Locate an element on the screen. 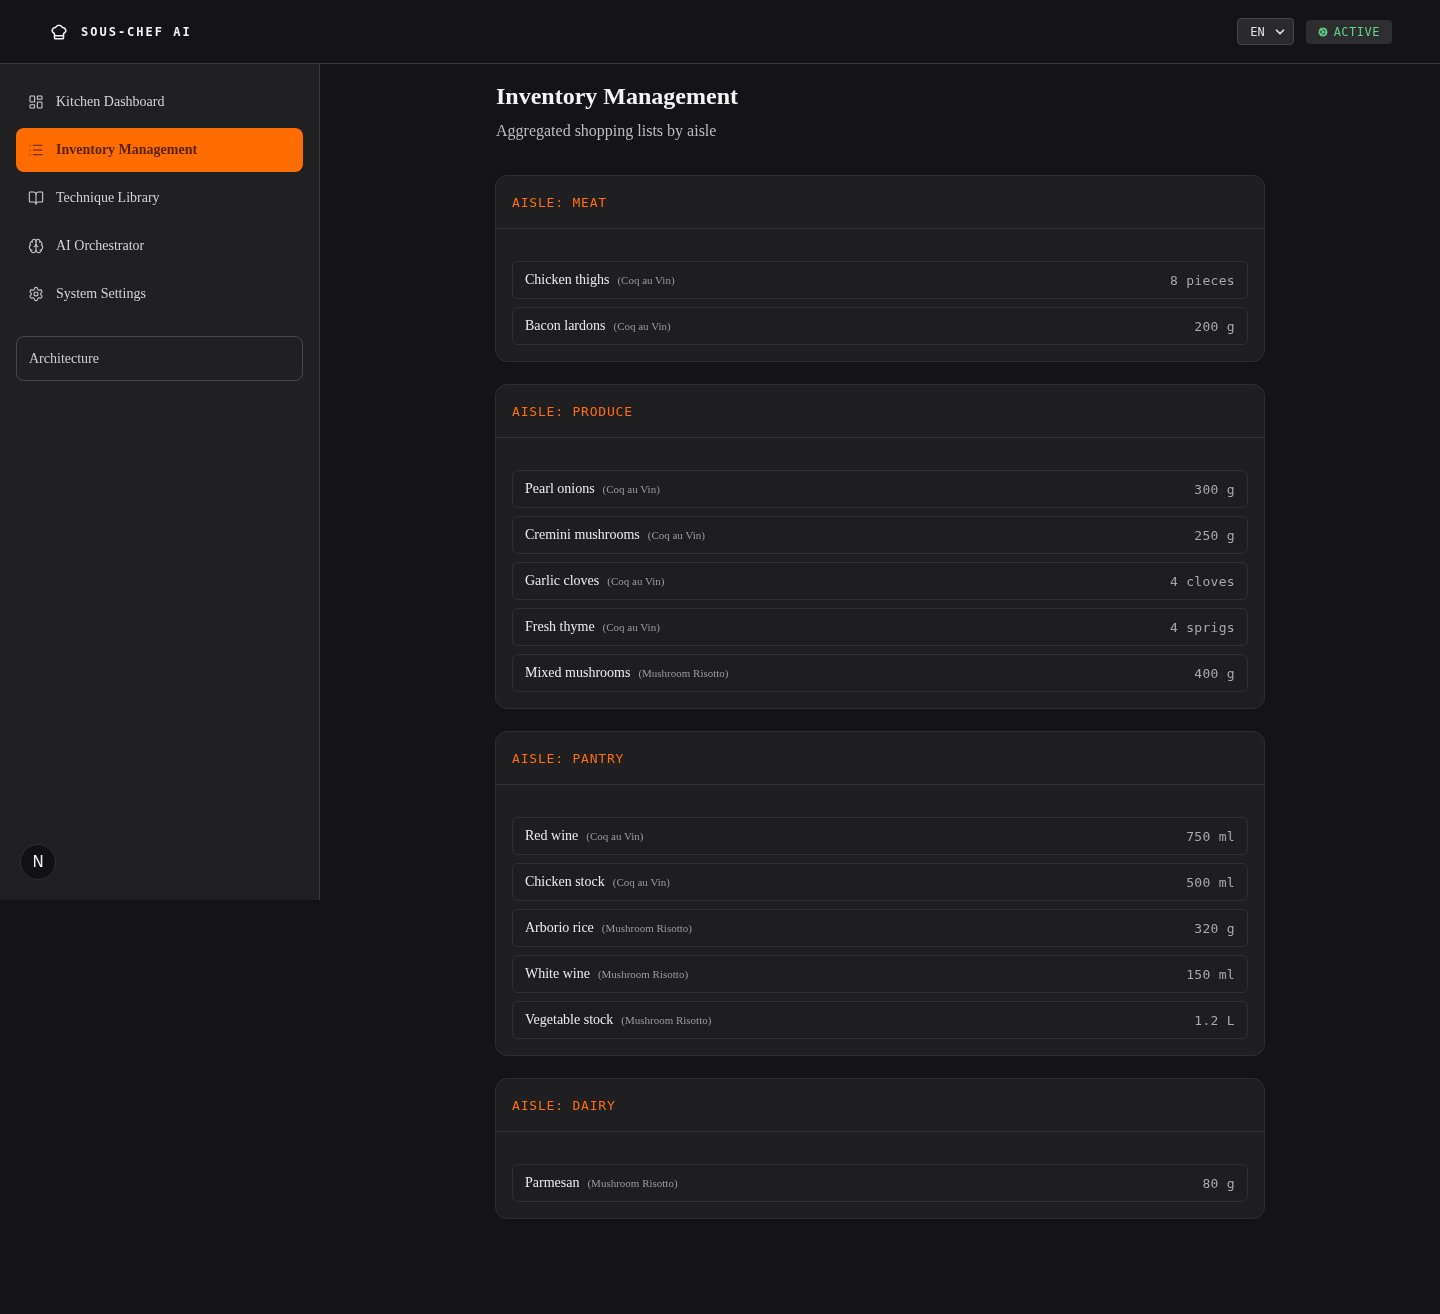 This screenshot has width=1440, height=1314. ingredient-amount: 200 g is located at coordinates (1214, 326).